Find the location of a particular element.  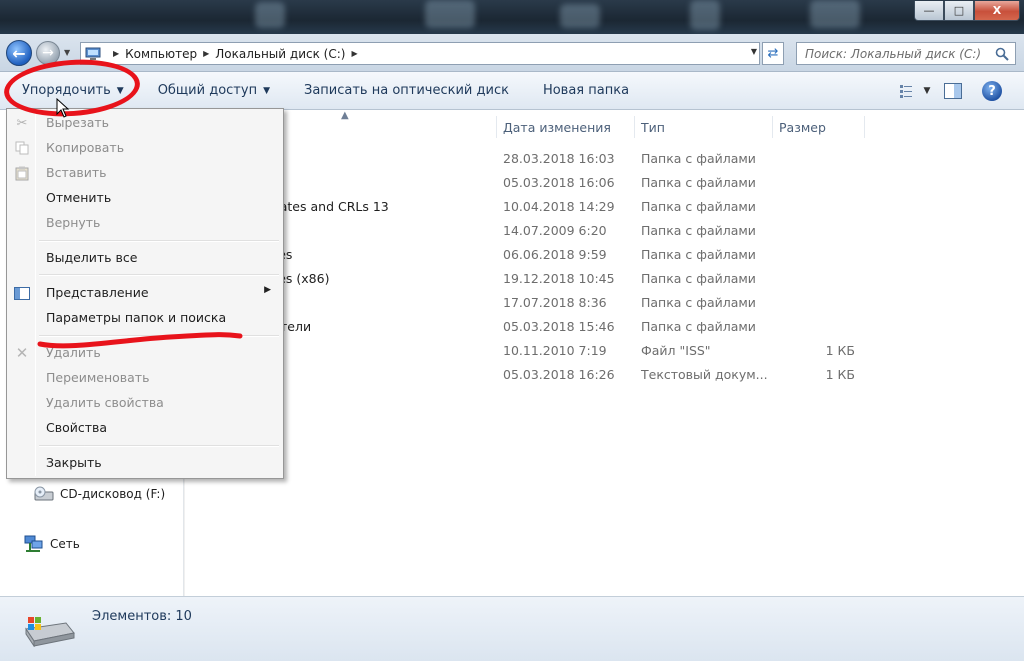

nav-item-label: CD-дисковод (F:) is located at coordinates (113, 494).